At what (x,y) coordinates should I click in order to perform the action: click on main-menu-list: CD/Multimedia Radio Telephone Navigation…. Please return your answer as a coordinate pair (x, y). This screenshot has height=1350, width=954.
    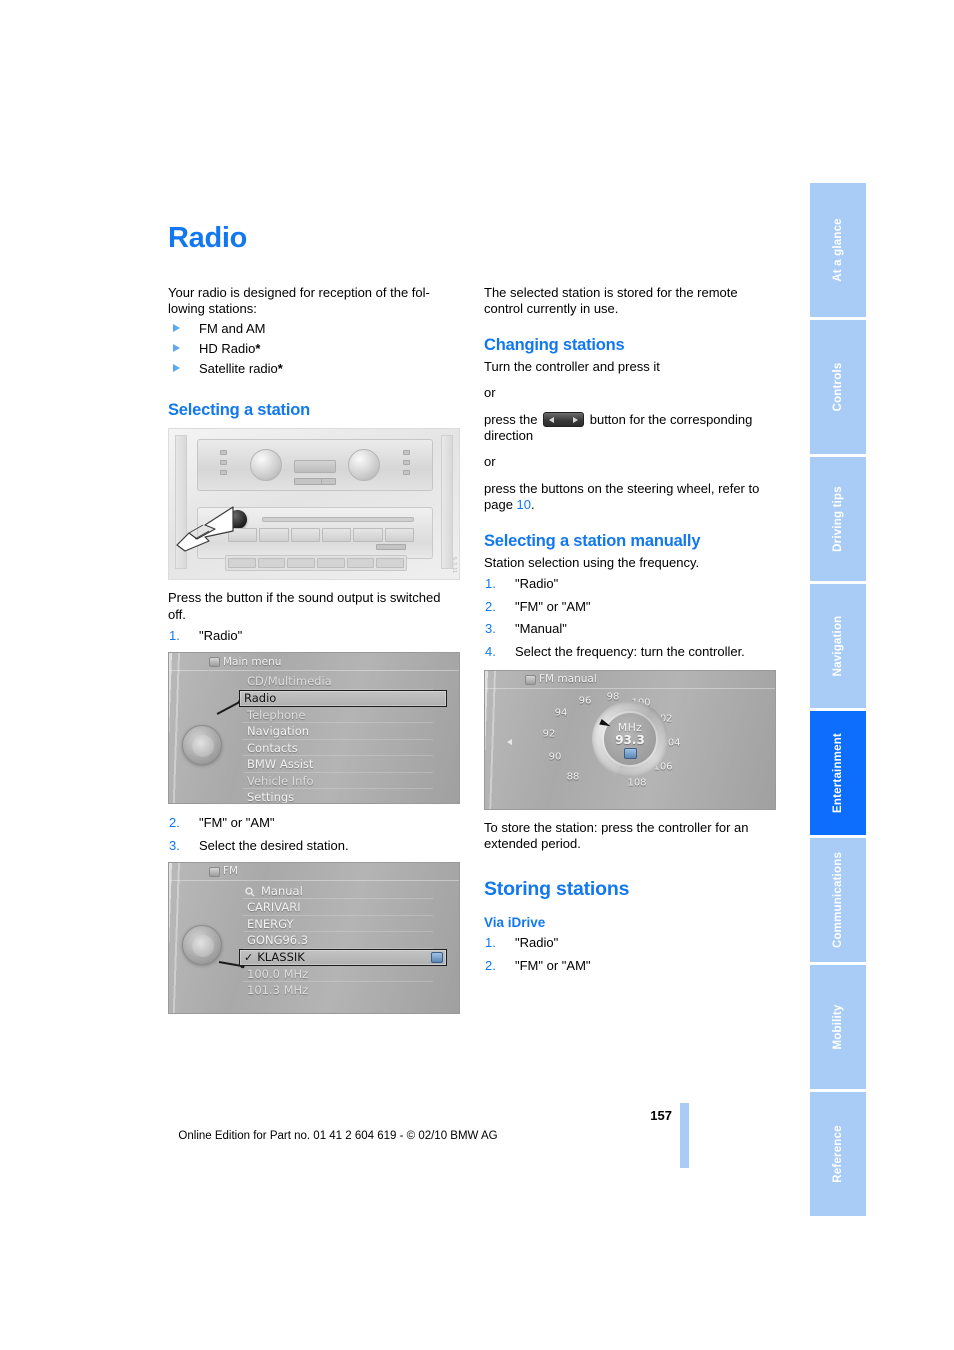
    Looking at the image, I should click on (314, 737).